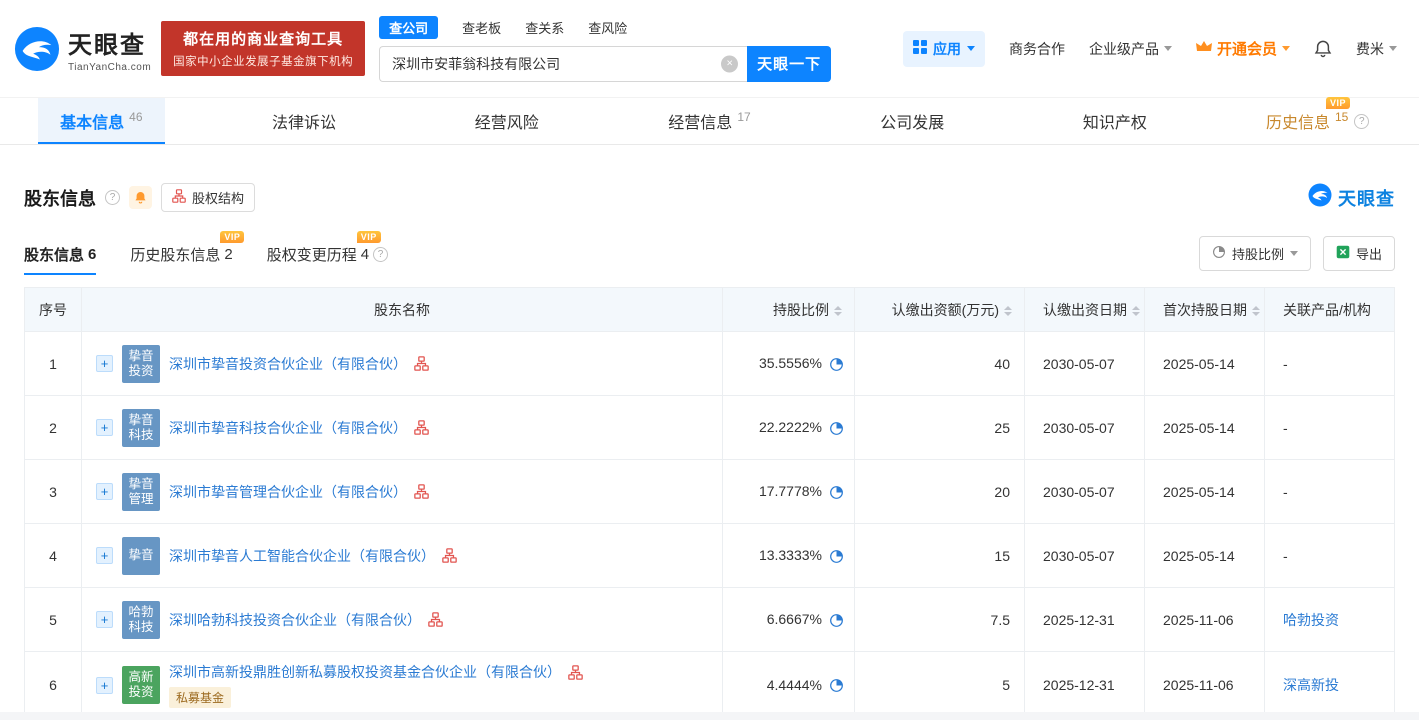 This screenshot has width=1419, height=720. What do you see at coordinates (101, 121) in the screenshot?
I see `tab-basic-info: 基本信息 46` at bounding box center [101, 121].